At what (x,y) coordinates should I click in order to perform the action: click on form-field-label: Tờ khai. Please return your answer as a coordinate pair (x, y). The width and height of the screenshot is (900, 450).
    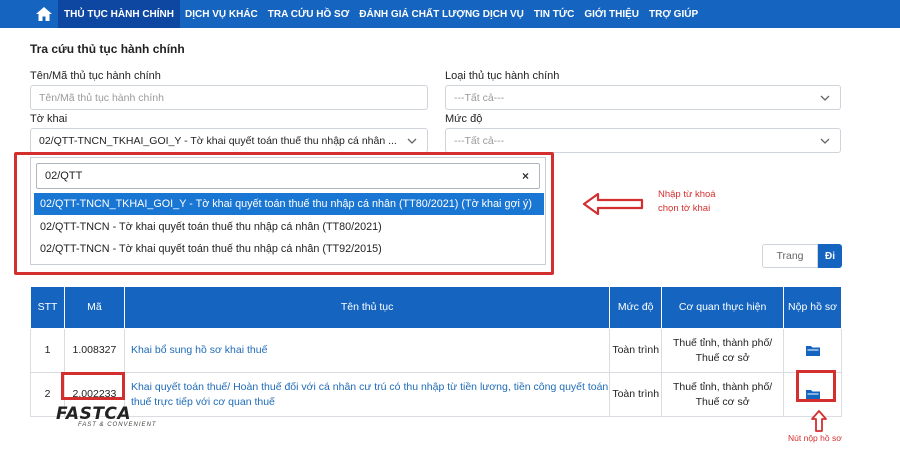
    Looking at the image, I should click on (49, 119).